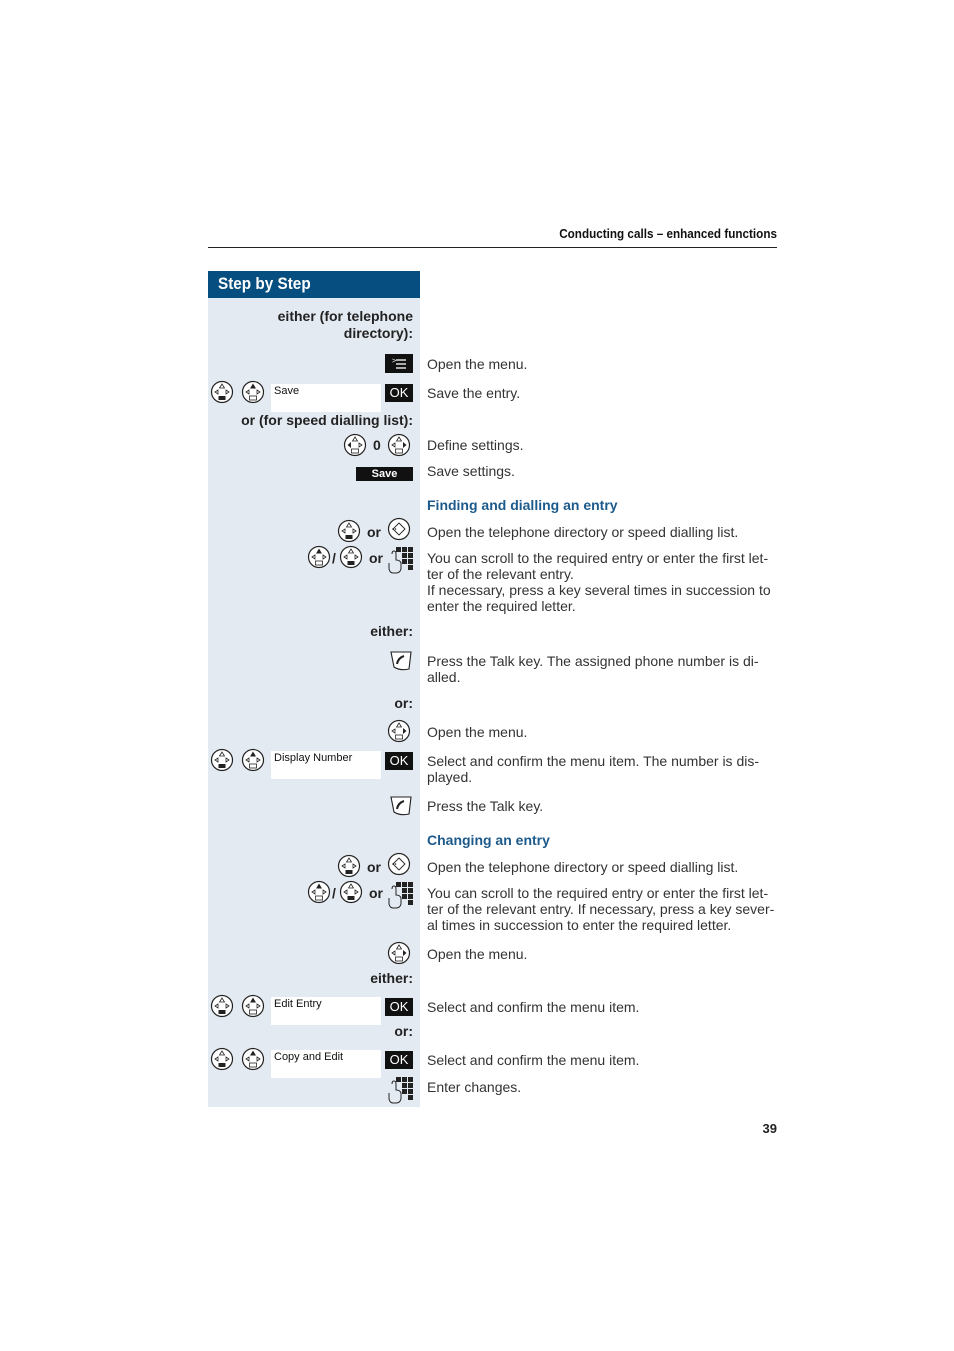 Image resolution: width=954 pixels, height=1351 pixels. I want to click on label-or-speed-dialling: or (for speed dialling list):, so click(327, 420).